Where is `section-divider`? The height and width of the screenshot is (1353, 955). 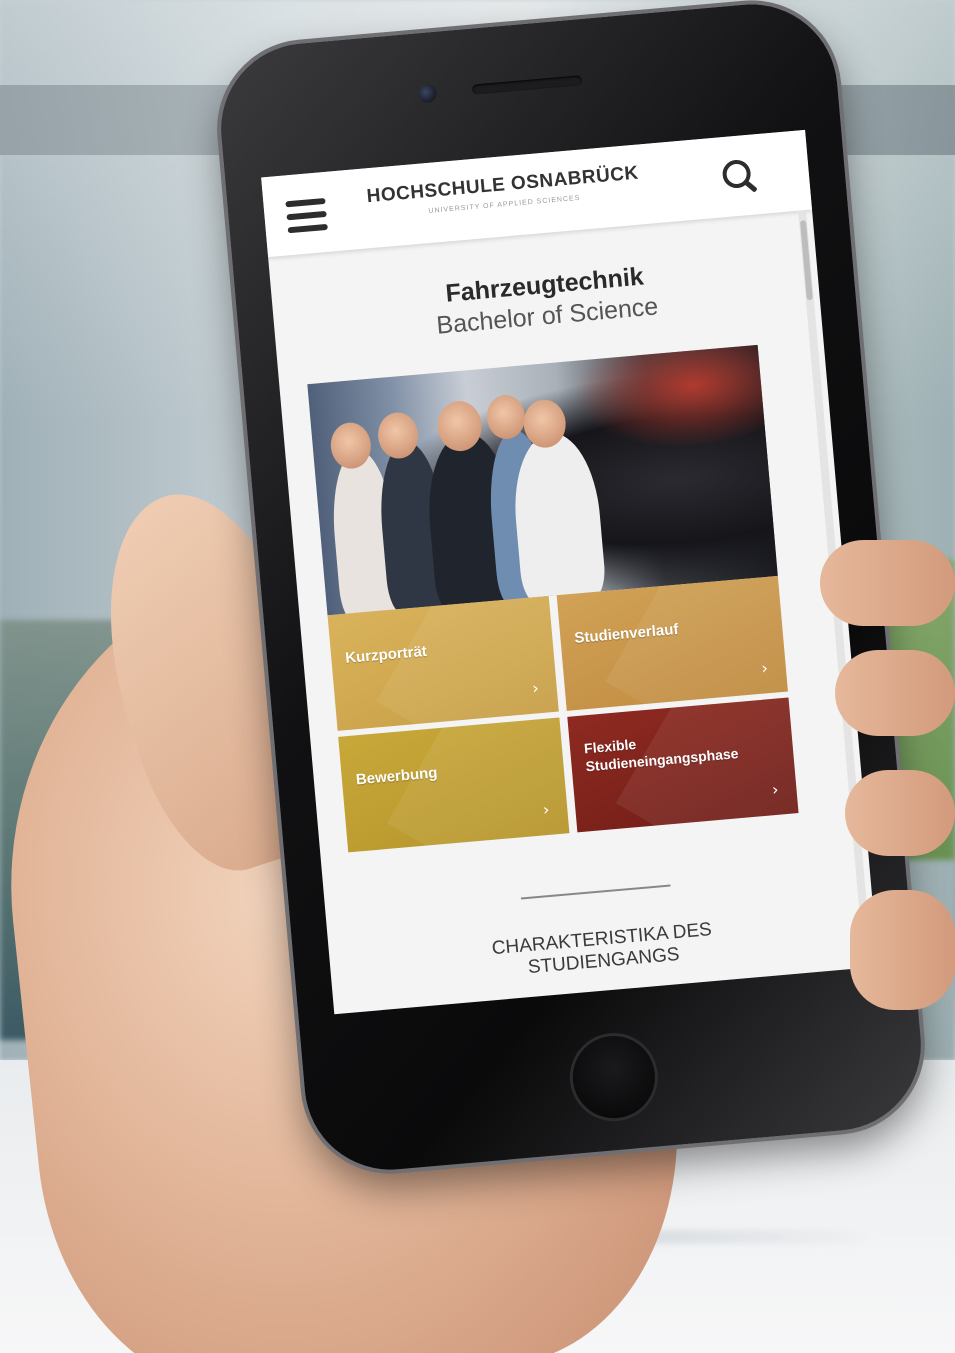
section-divider is located at coordinates (595, 892).